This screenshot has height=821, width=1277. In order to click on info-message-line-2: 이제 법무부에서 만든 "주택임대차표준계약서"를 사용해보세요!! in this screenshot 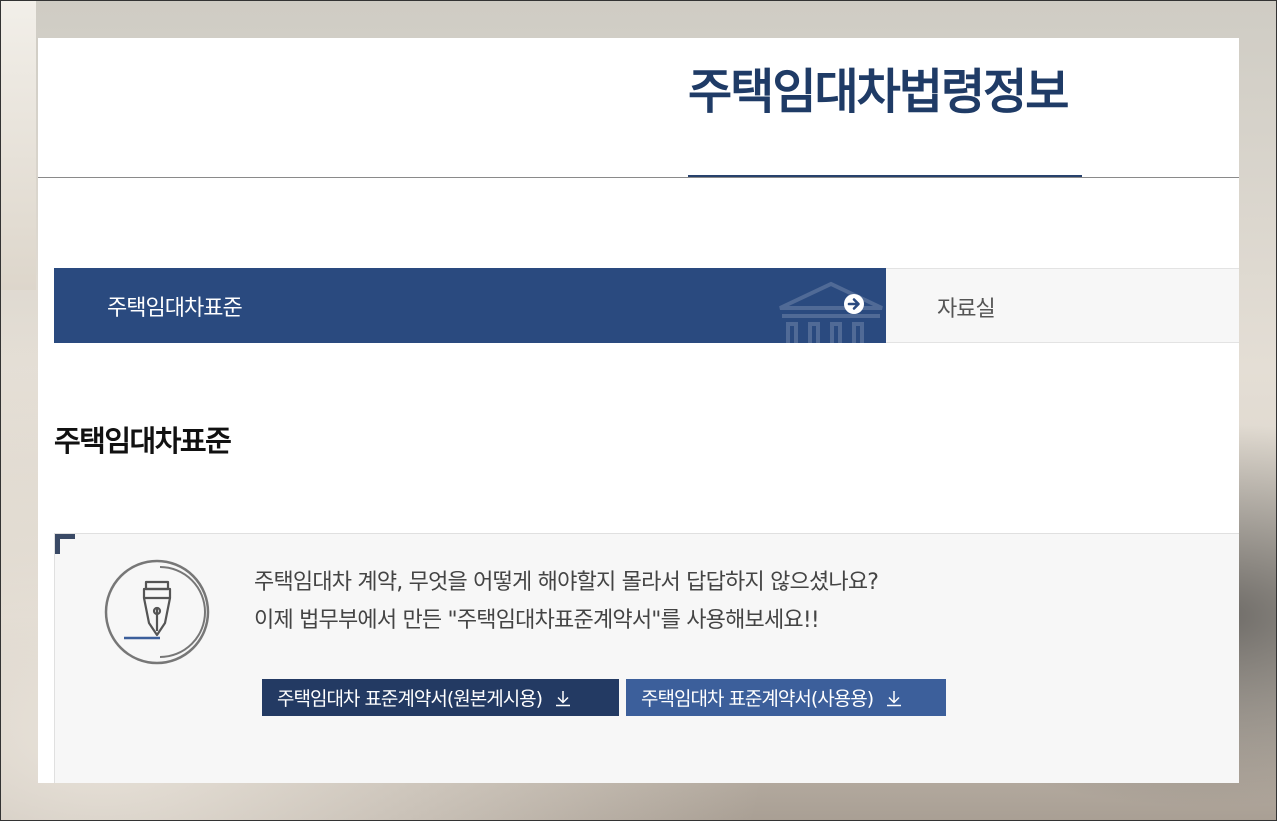, I will do `click(537, 620)`.